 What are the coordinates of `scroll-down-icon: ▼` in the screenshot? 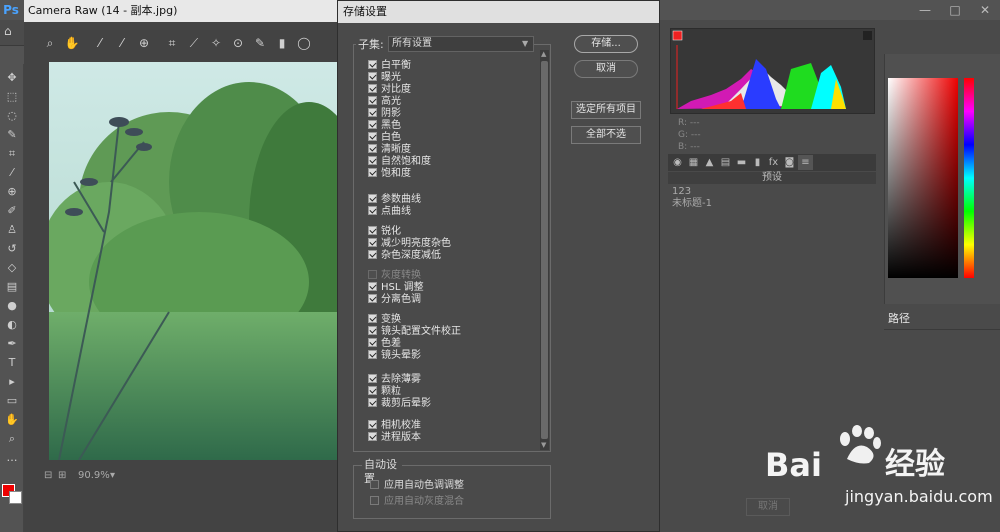 It's located at (543, 445).